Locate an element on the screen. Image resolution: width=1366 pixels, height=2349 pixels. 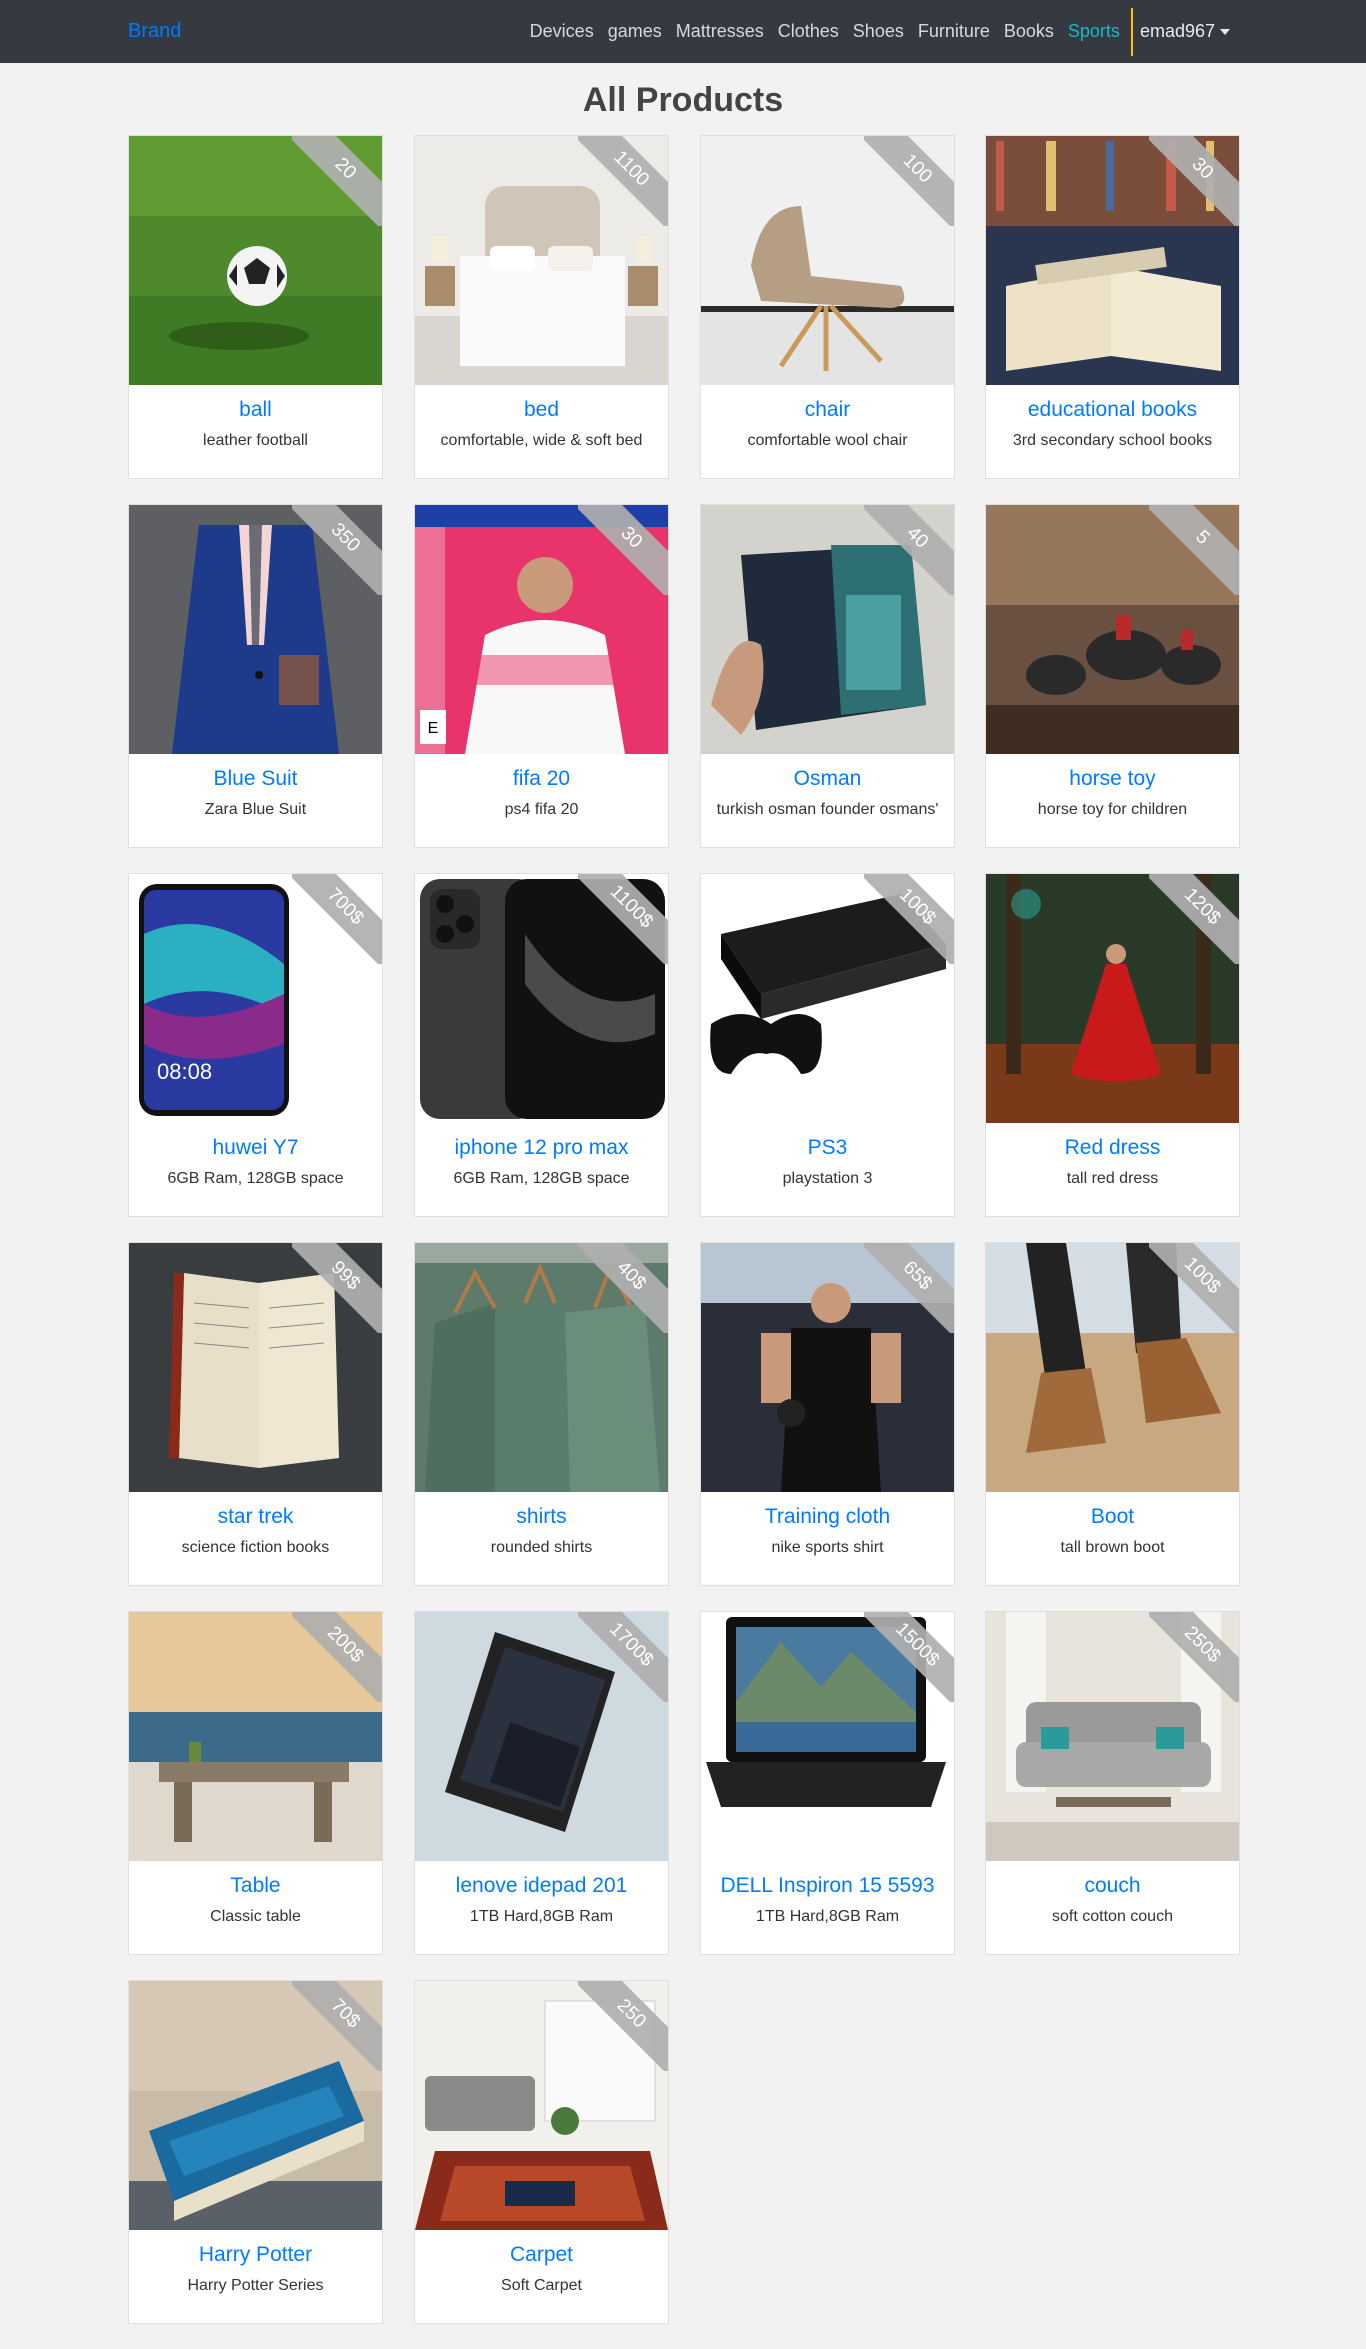
product-image: 5 is located at coordinates (1112, 629).